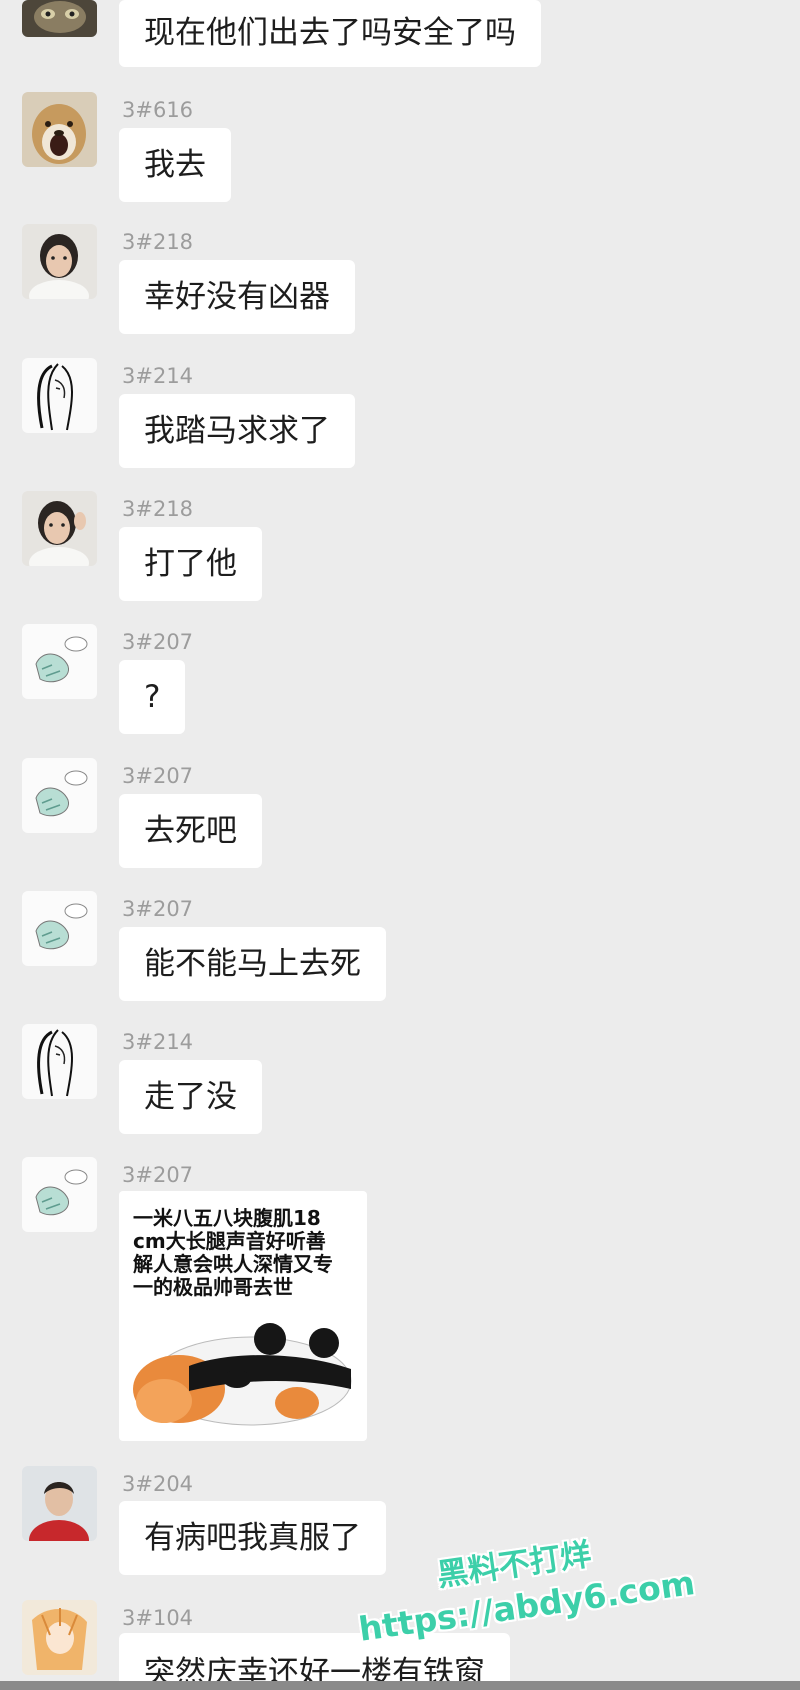 This screenshot has height=1690, width=800. What do you see at coordinates (190, 1097) in the screenshot?
I see `message-bubble: 走了没` at bounding box center [190, 1097].